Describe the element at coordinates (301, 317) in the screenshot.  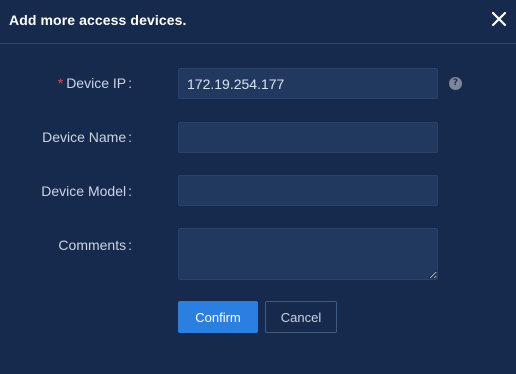
I see `cancel-button: Cancel` at that location.